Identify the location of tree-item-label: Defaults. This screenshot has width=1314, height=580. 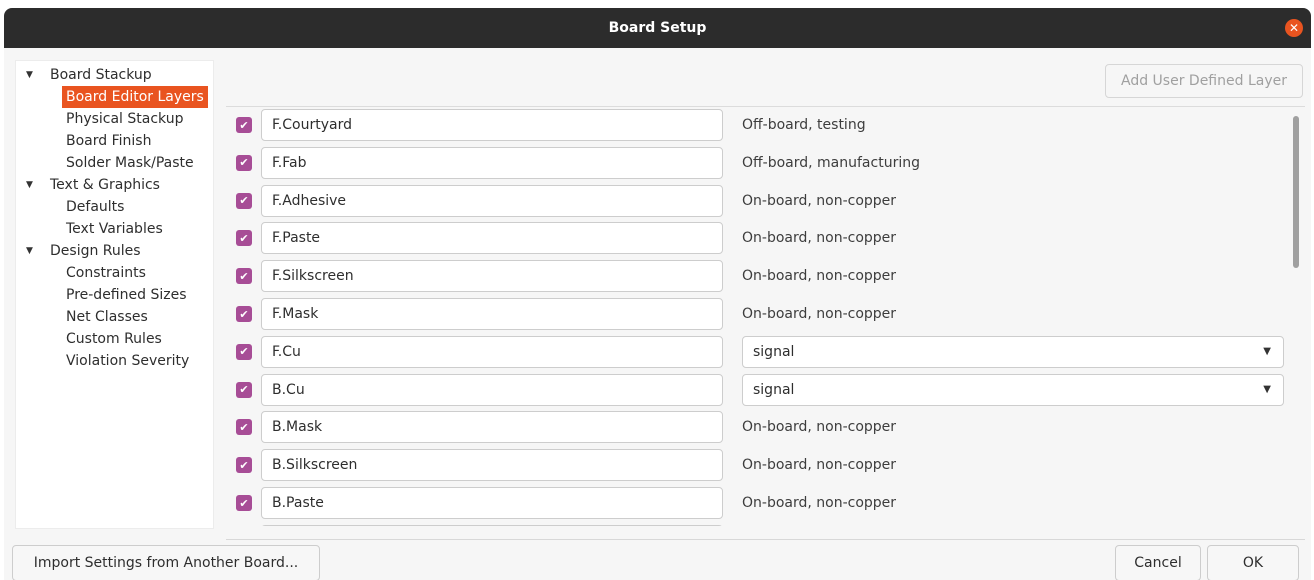
(95, 207).